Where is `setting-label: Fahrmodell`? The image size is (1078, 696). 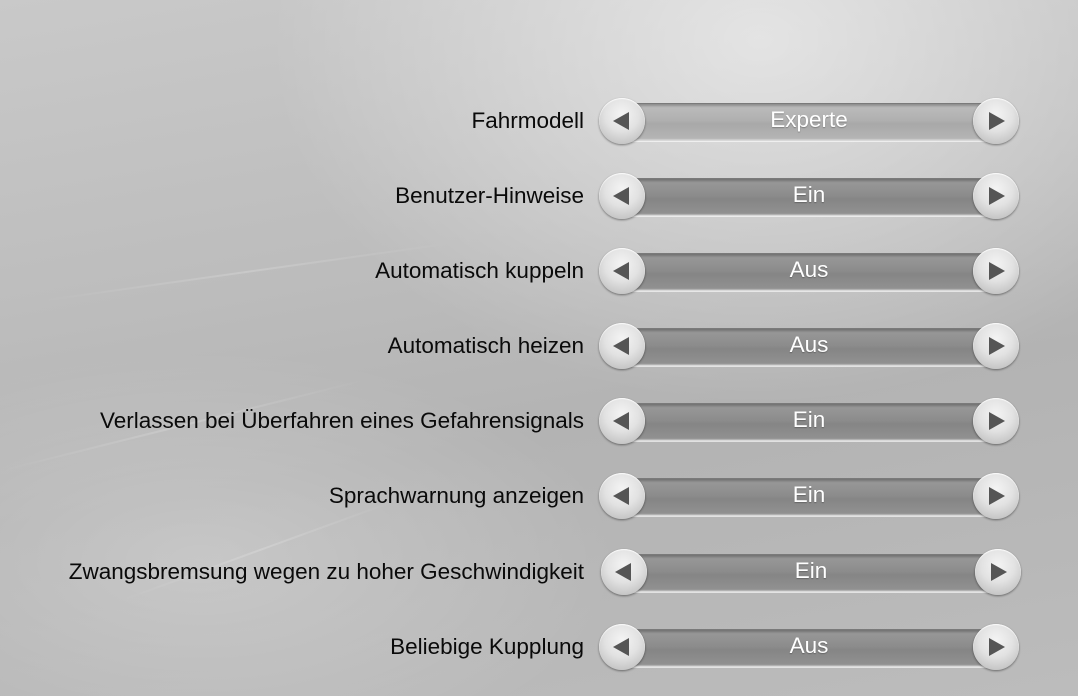 setting-label: Fahrmodell is located at coordinates (527, 120).